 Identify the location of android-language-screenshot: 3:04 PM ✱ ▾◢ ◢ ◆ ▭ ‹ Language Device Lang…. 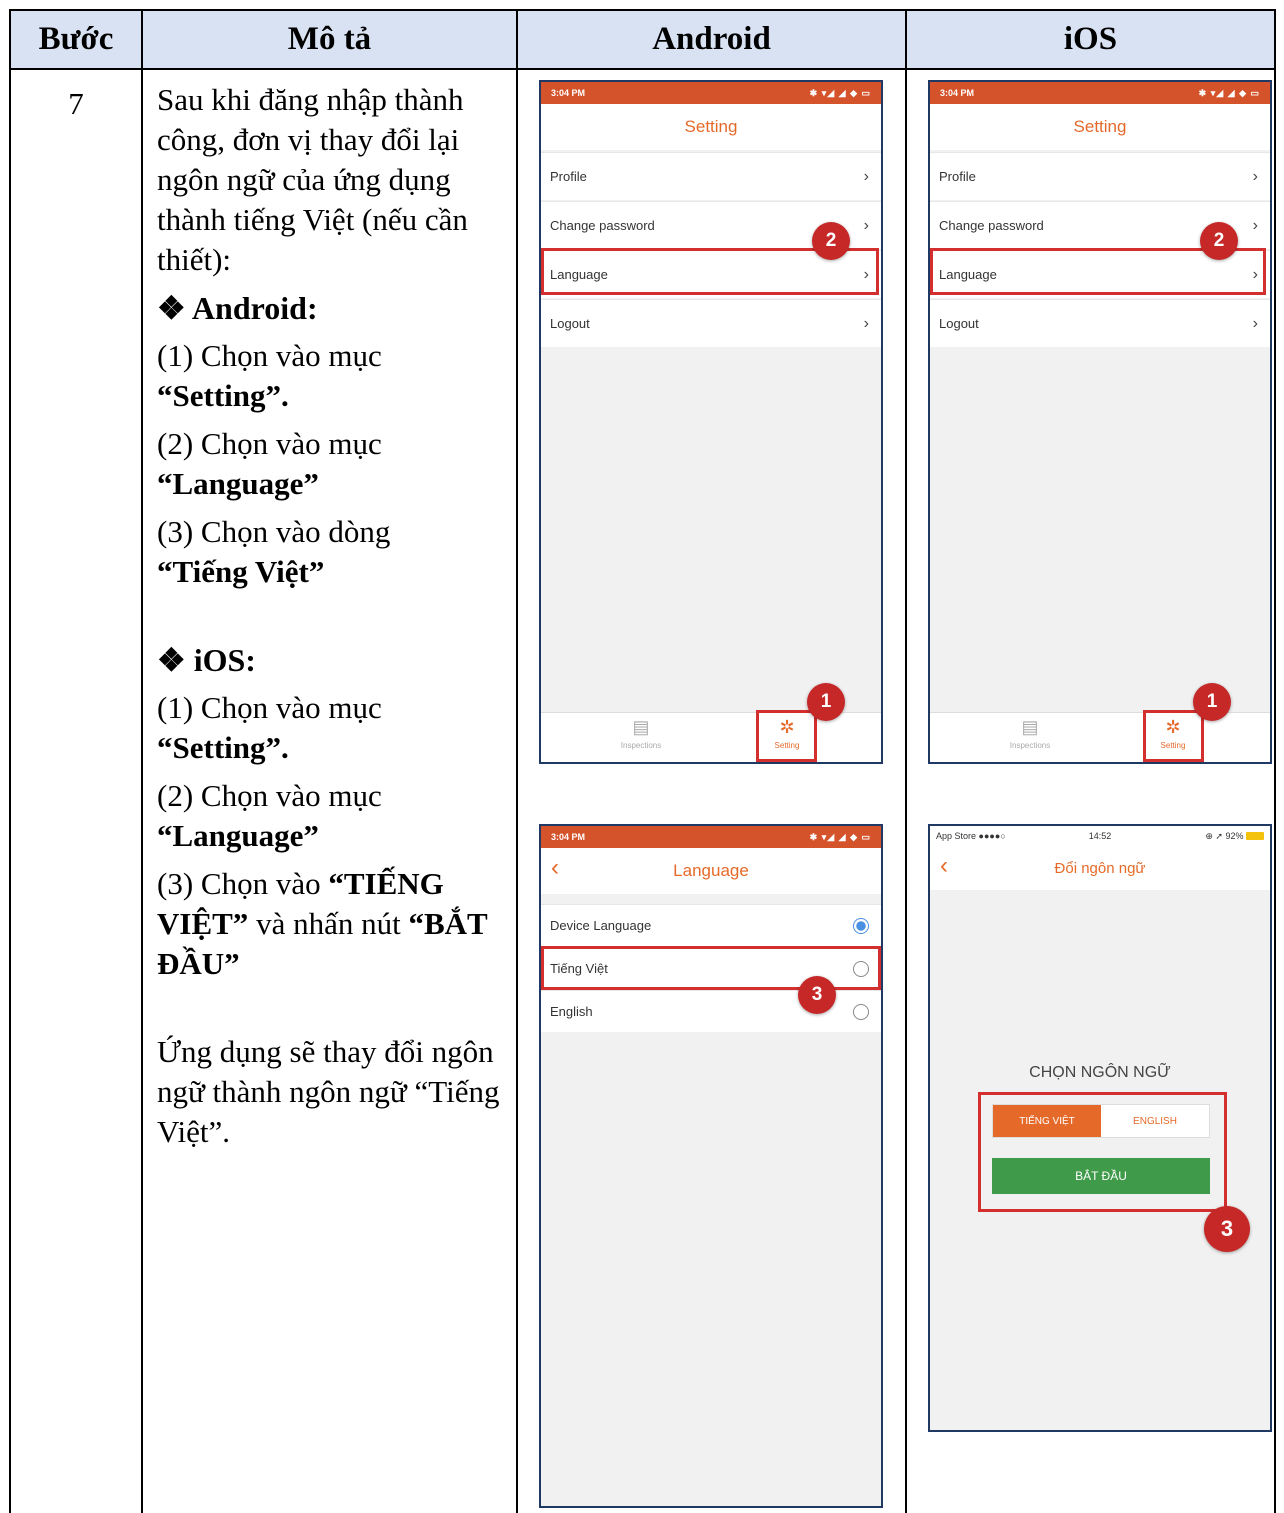
(711, 1166).